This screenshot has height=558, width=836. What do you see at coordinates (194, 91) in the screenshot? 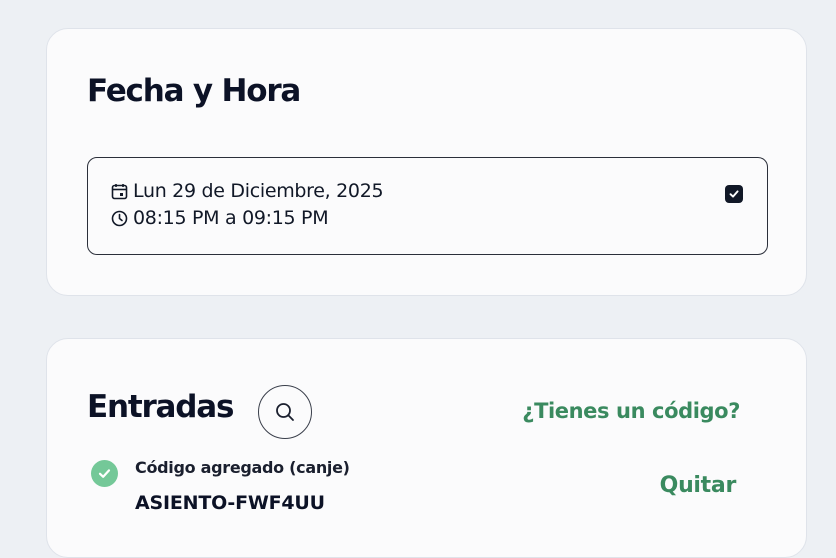
I see `date-time-title: Fecha y Hora` at bounding box center [194, 91].